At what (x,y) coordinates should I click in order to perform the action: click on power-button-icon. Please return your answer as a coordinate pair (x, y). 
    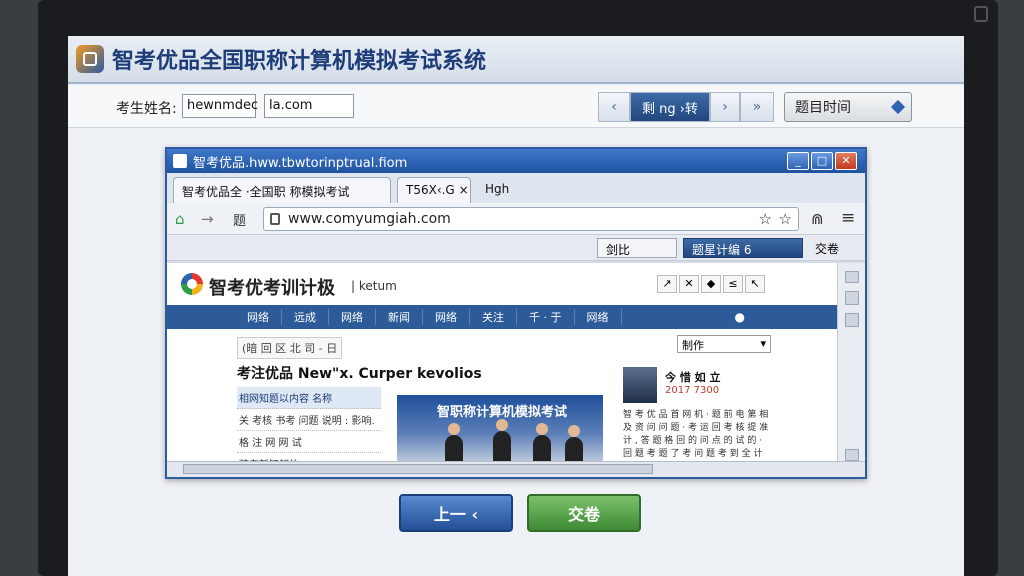
    Looking at the image, I should click on (981, 14).